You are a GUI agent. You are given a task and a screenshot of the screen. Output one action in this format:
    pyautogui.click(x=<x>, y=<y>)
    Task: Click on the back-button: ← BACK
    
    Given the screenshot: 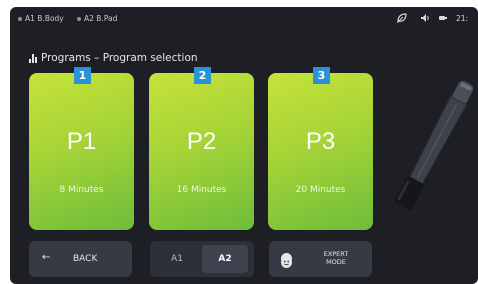 What is the action you would take?
    pyautogui.click(x=80, y=259)
    